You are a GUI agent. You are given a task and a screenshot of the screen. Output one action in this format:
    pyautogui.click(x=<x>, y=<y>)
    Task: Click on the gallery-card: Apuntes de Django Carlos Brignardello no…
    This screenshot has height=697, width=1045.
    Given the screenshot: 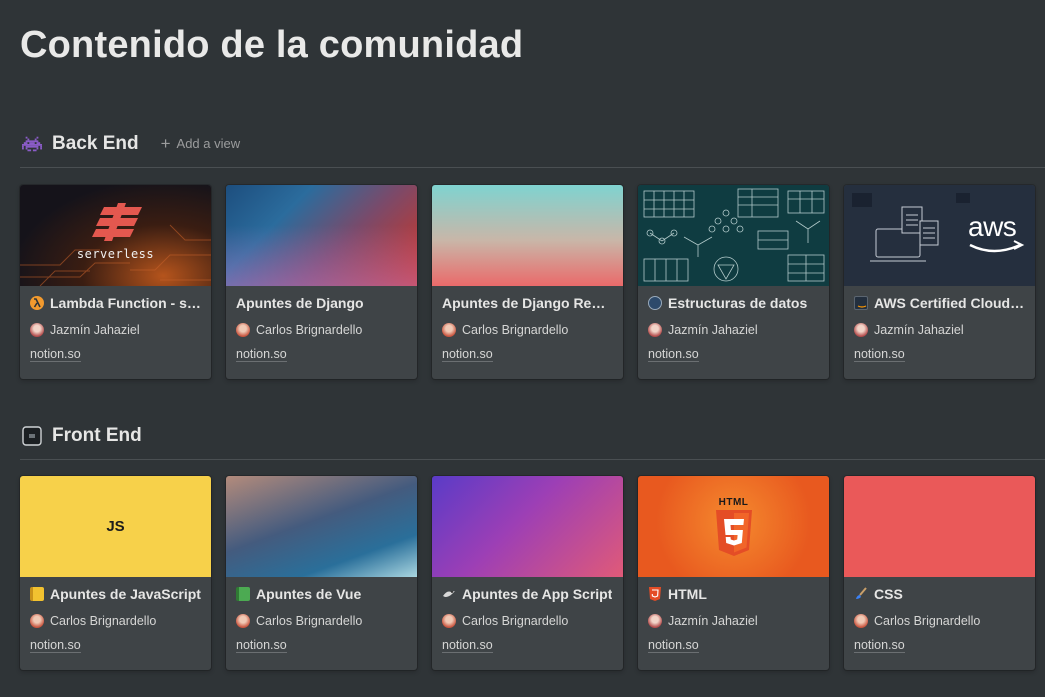 What is the action you would take?
    pyautogui.click(x=321, y=282)
    